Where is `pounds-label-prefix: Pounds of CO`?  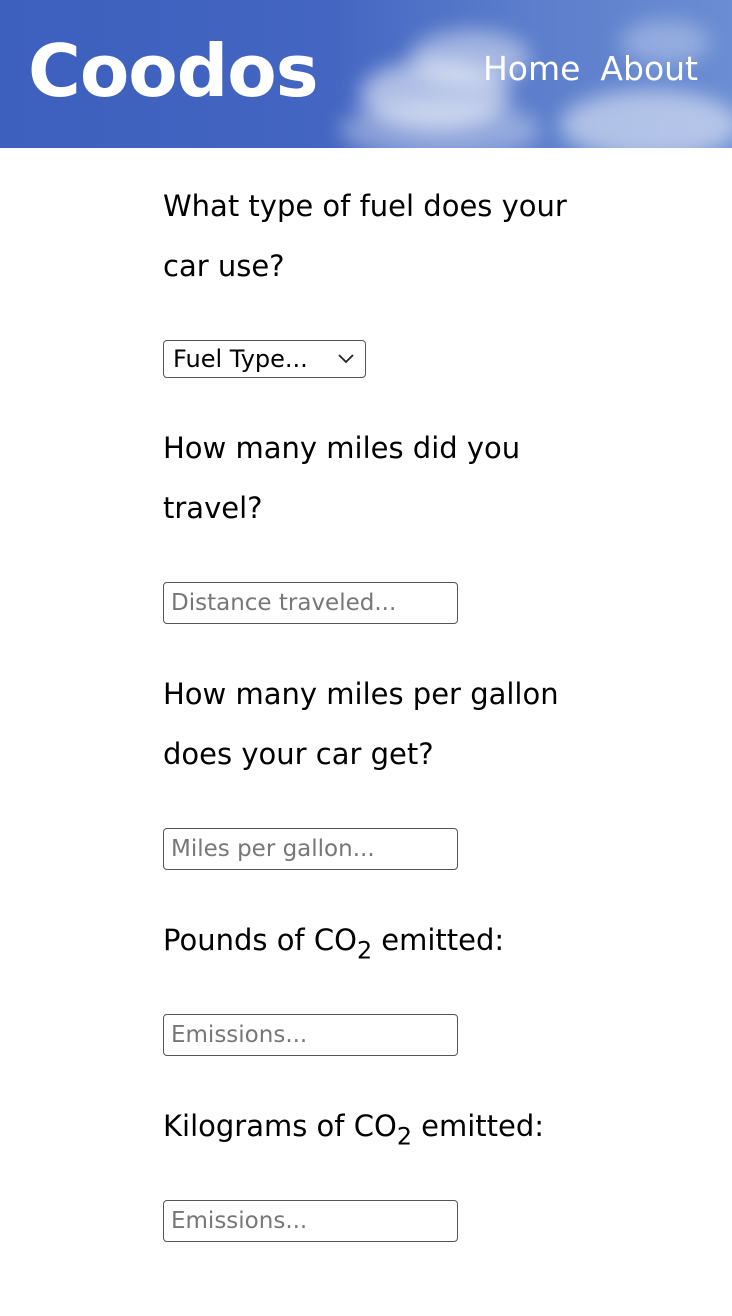
pounds-label-prefix: Pounds of CO is located at coordinates (260, 940).